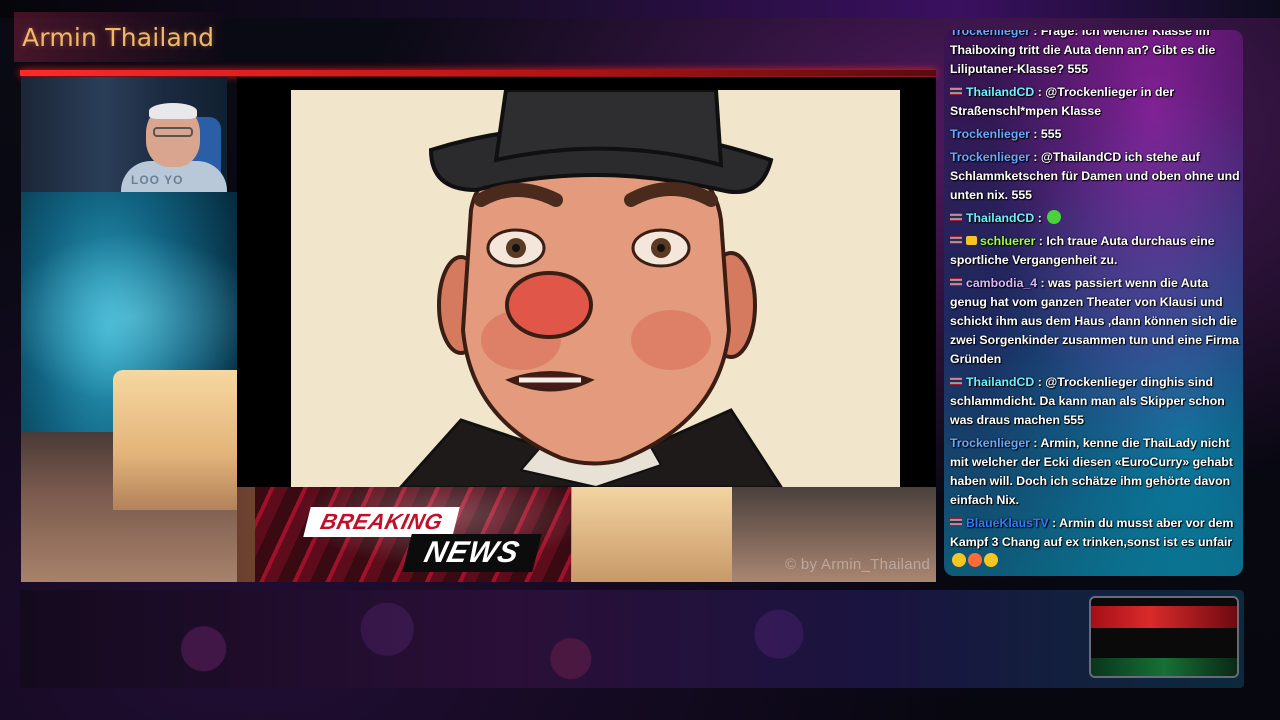  I want to click on breaking-label: BREAKING, so click(382, 522).